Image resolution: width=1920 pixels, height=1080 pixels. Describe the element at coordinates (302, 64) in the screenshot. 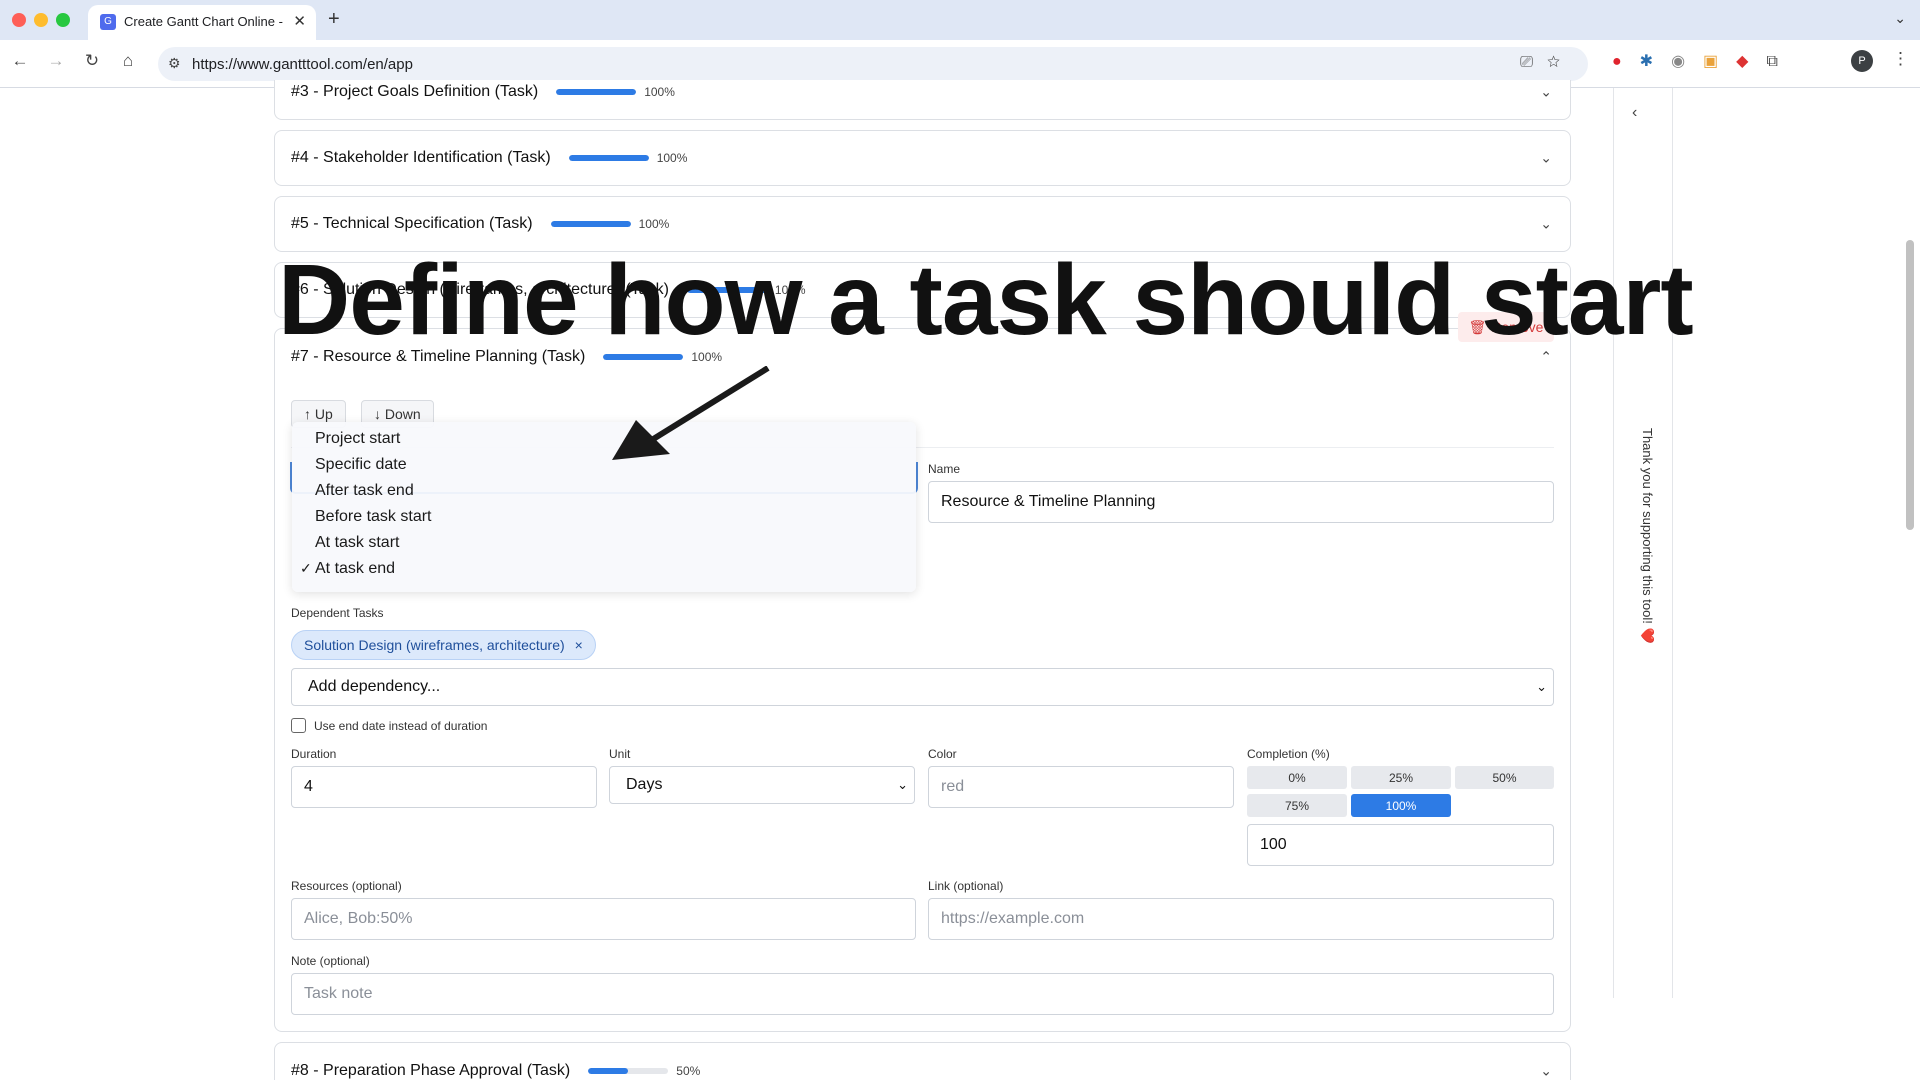

I see `url-text: https://www.gantttool.com/en/app` at that location.